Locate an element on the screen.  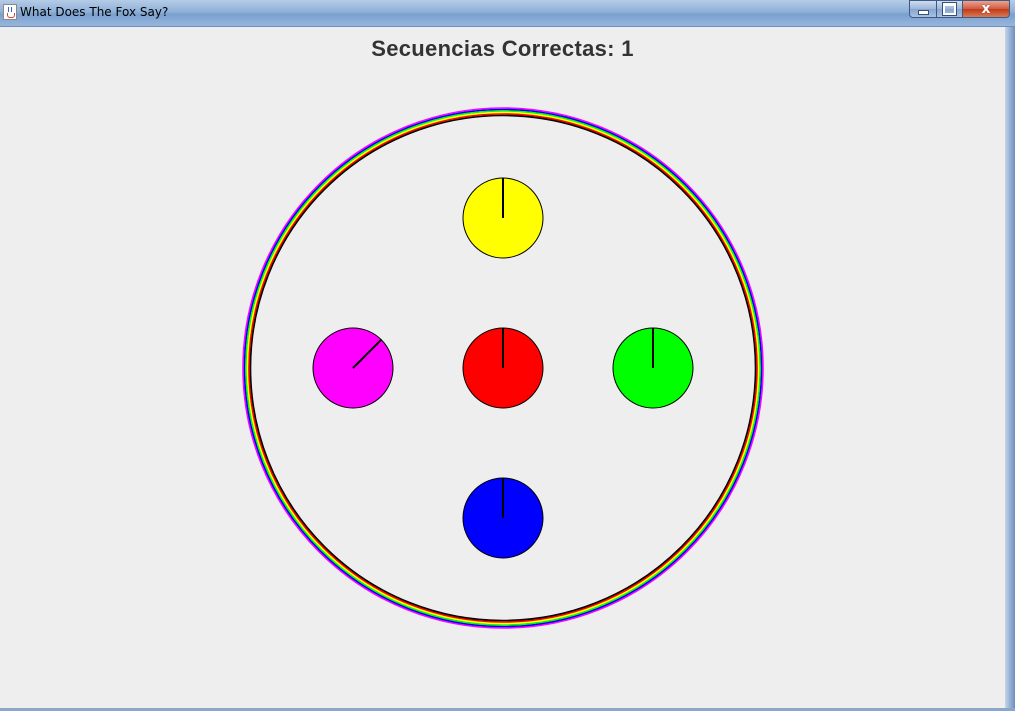
green-button is located at coordinates (653, 368).